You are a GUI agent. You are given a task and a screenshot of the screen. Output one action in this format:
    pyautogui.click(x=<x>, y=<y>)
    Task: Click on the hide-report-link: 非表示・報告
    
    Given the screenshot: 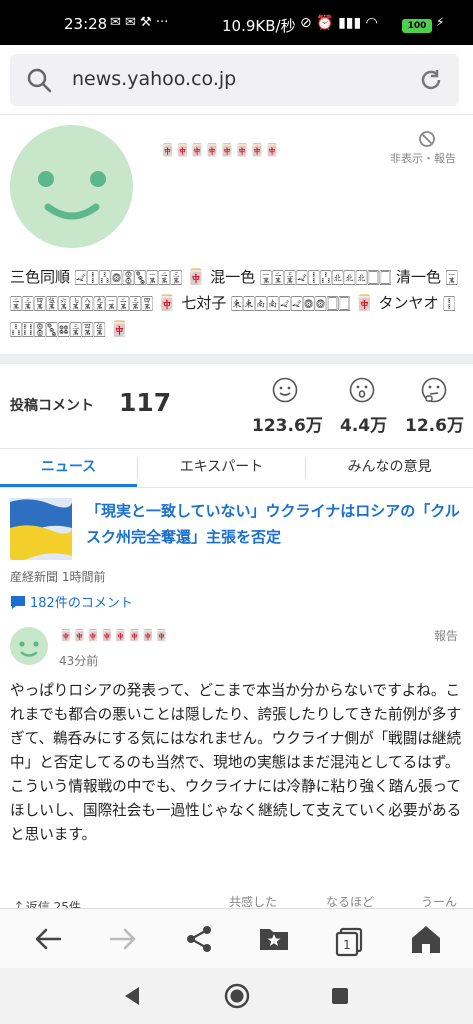 What is the action you would take?
    pyautogui.click(x=423, y=158)
    